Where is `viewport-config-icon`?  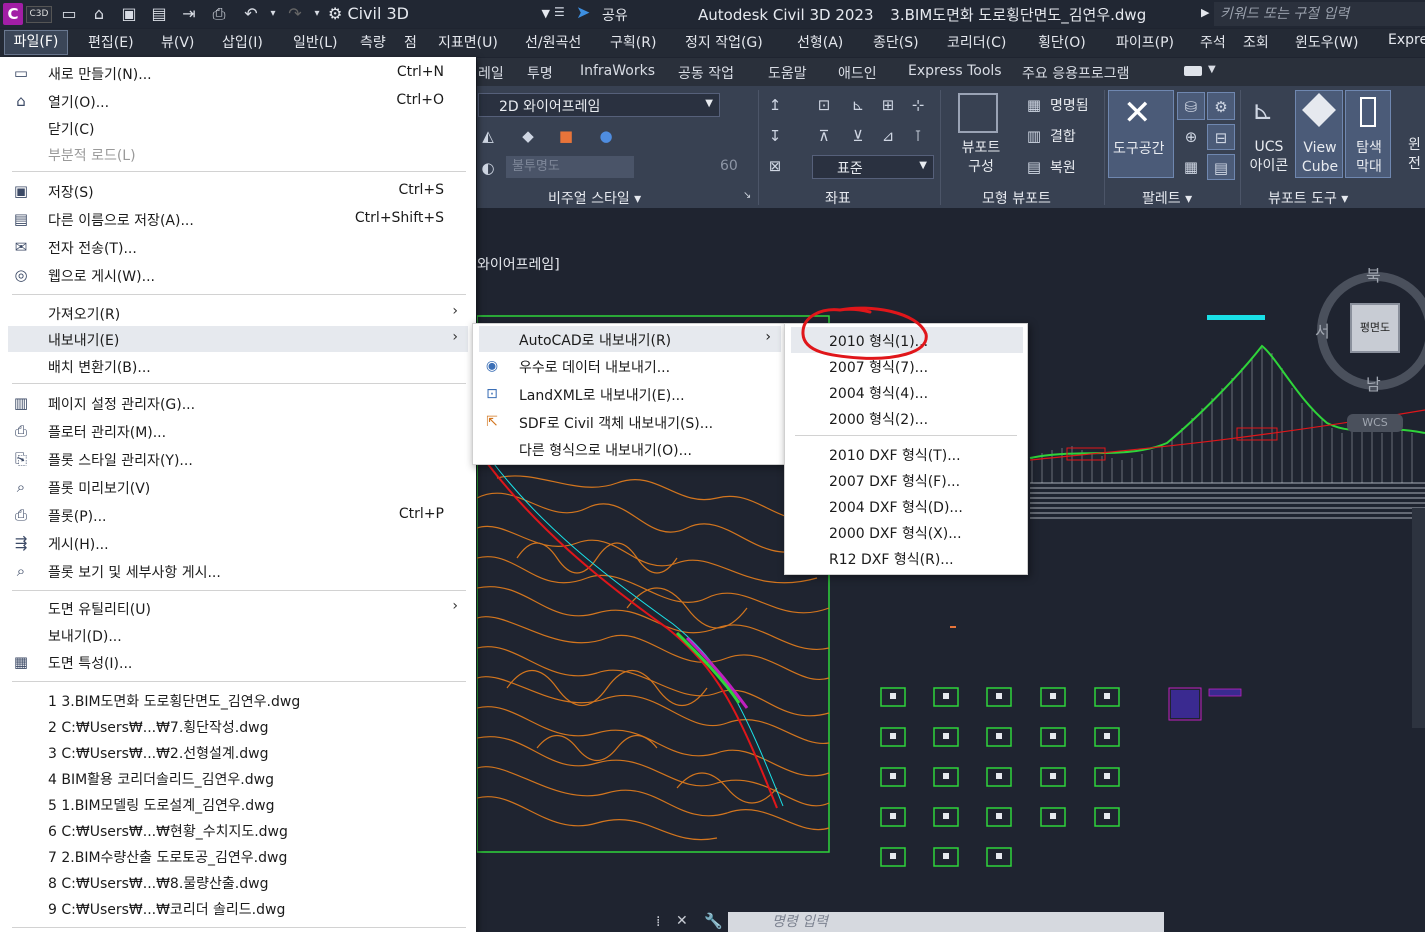
viewport-config-icon is located at coordinates (978, 113).